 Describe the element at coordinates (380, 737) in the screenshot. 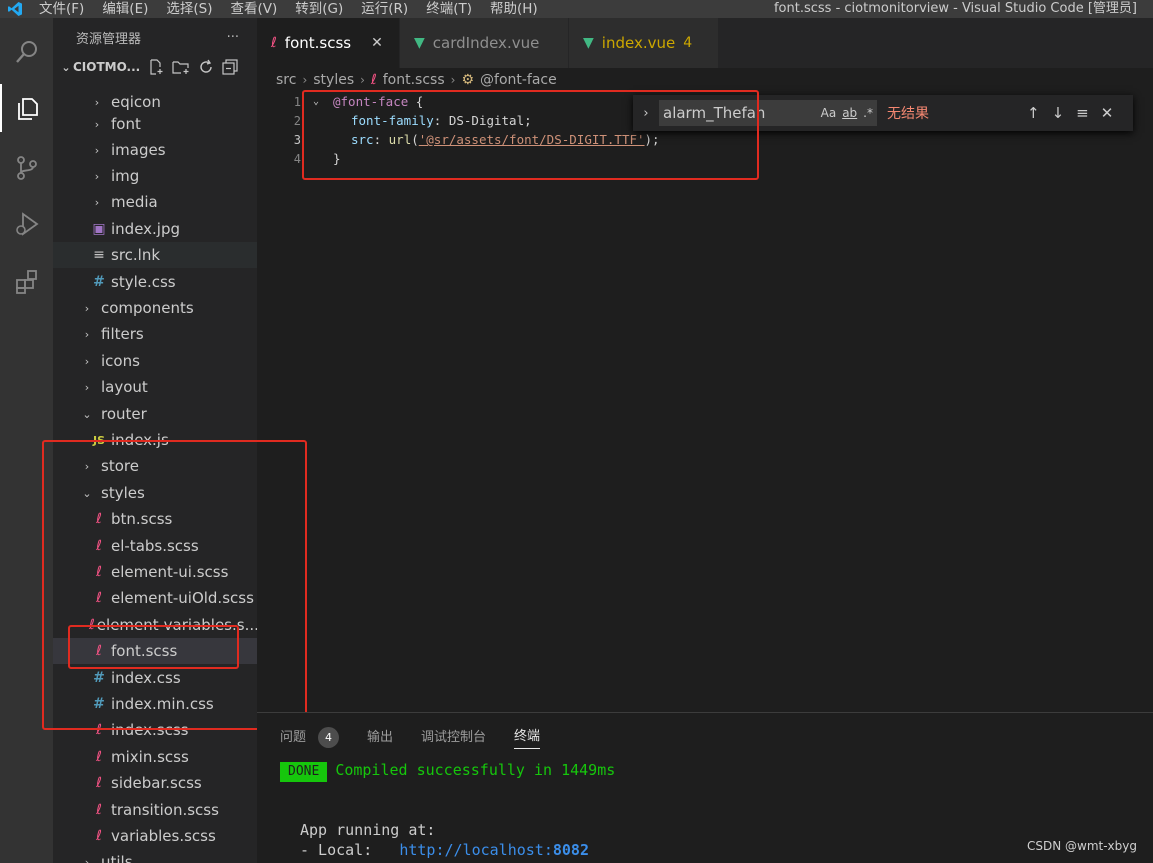

I see `tab-output: 输出` at that location.